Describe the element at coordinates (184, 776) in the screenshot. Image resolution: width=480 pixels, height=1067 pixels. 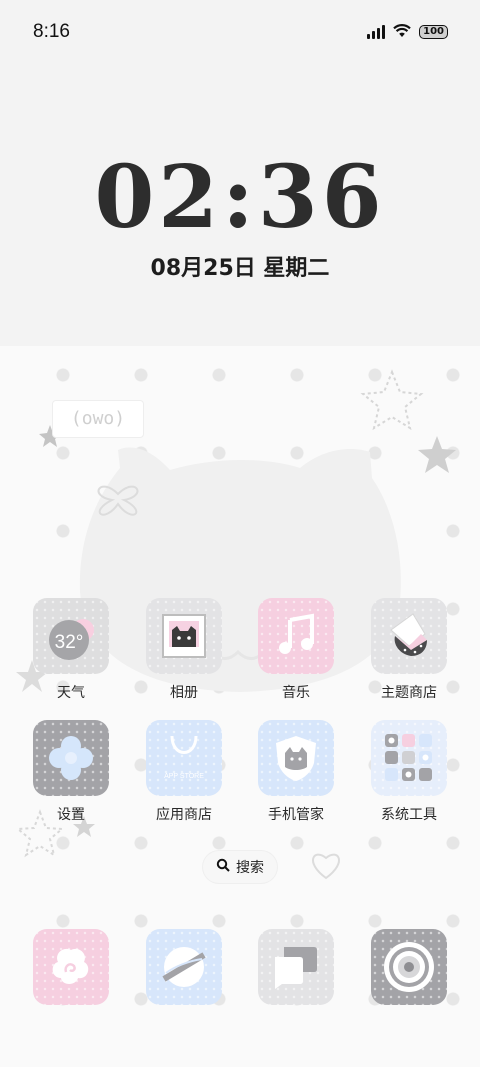
I see `app-store-caption: APP STORE` at that location.